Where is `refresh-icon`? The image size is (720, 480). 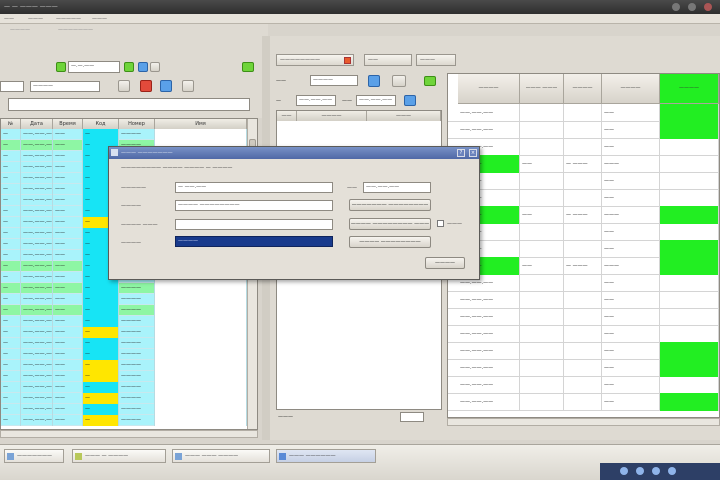
refresh-icon is located at coordinates (143, 67).